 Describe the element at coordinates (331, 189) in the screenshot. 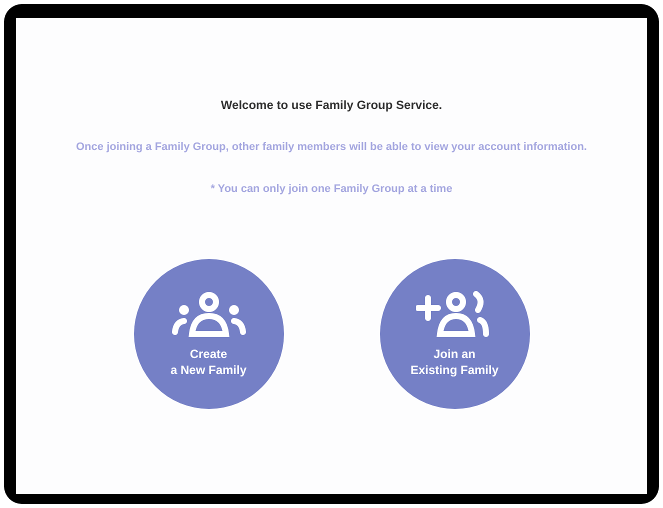

I see `note-text: * You can only join one Family Group at a time` at that location.